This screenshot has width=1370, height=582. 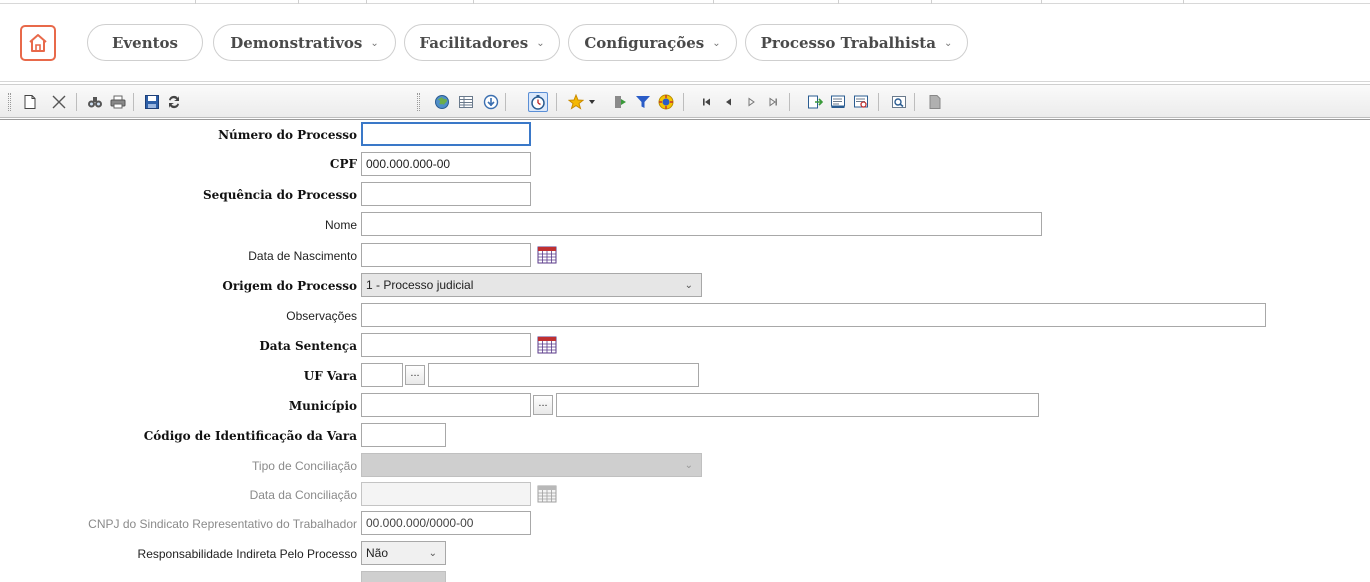 What do you see at coordinates (797, 405) in the screenshot?
I see `municipio-description-input` at bounding box center [797, 405].